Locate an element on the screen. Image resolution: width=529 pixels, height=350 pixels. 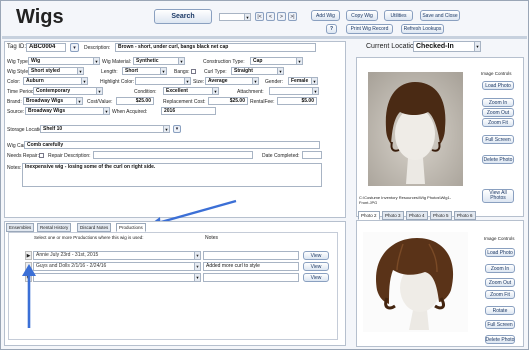
description-label: Description: is located at coordinates (97, 48).